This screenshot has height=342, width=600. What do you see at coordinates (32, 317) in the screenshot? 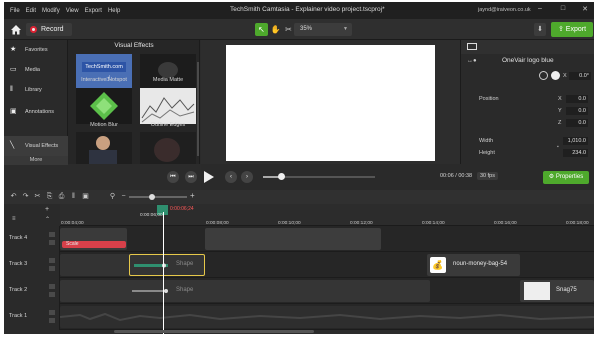
I see `track-header: Track 1` at bounding box center [32, 317].